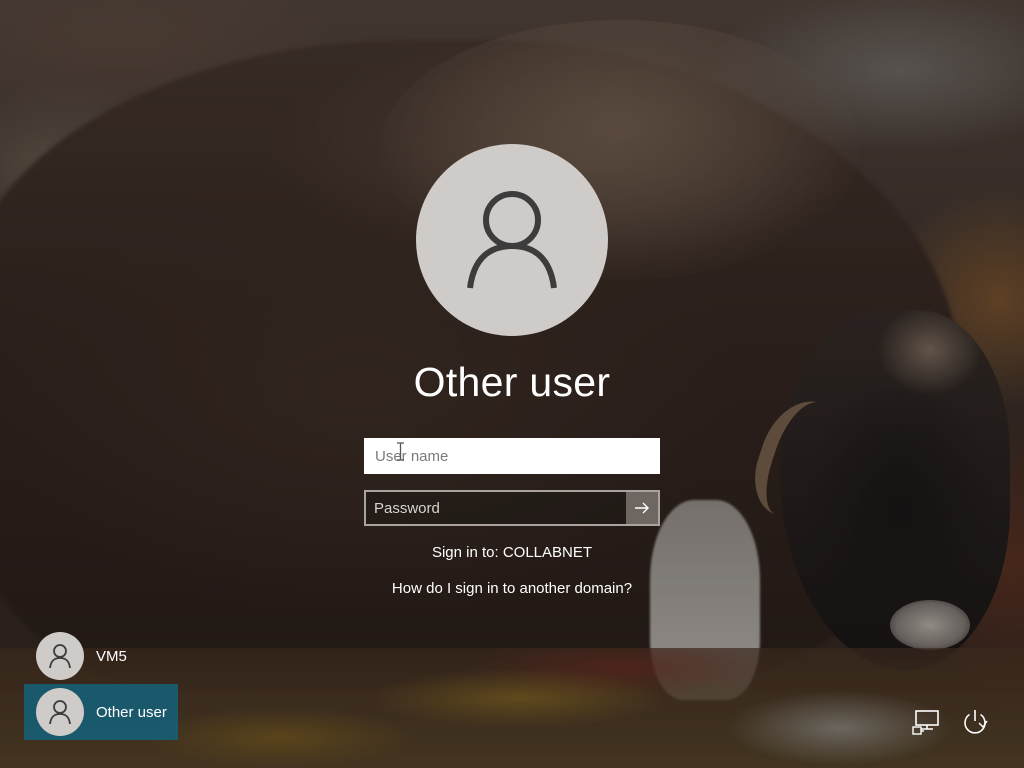 Image resolution: width=1024 pixels, height=768 pixels. I want to click on network-icon, so click(925, 722).